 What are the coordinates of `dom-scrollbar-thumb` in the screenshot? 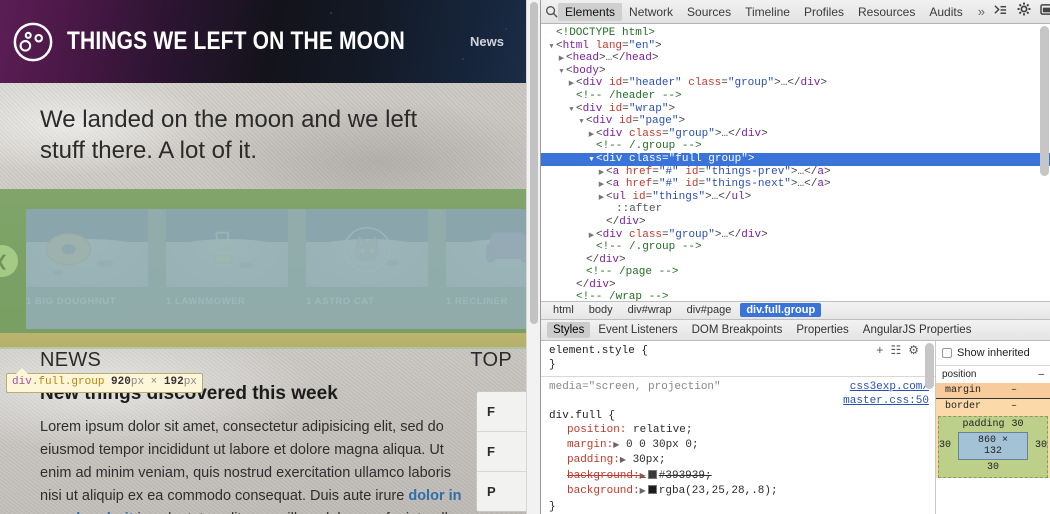 It's located at (1044, 101).